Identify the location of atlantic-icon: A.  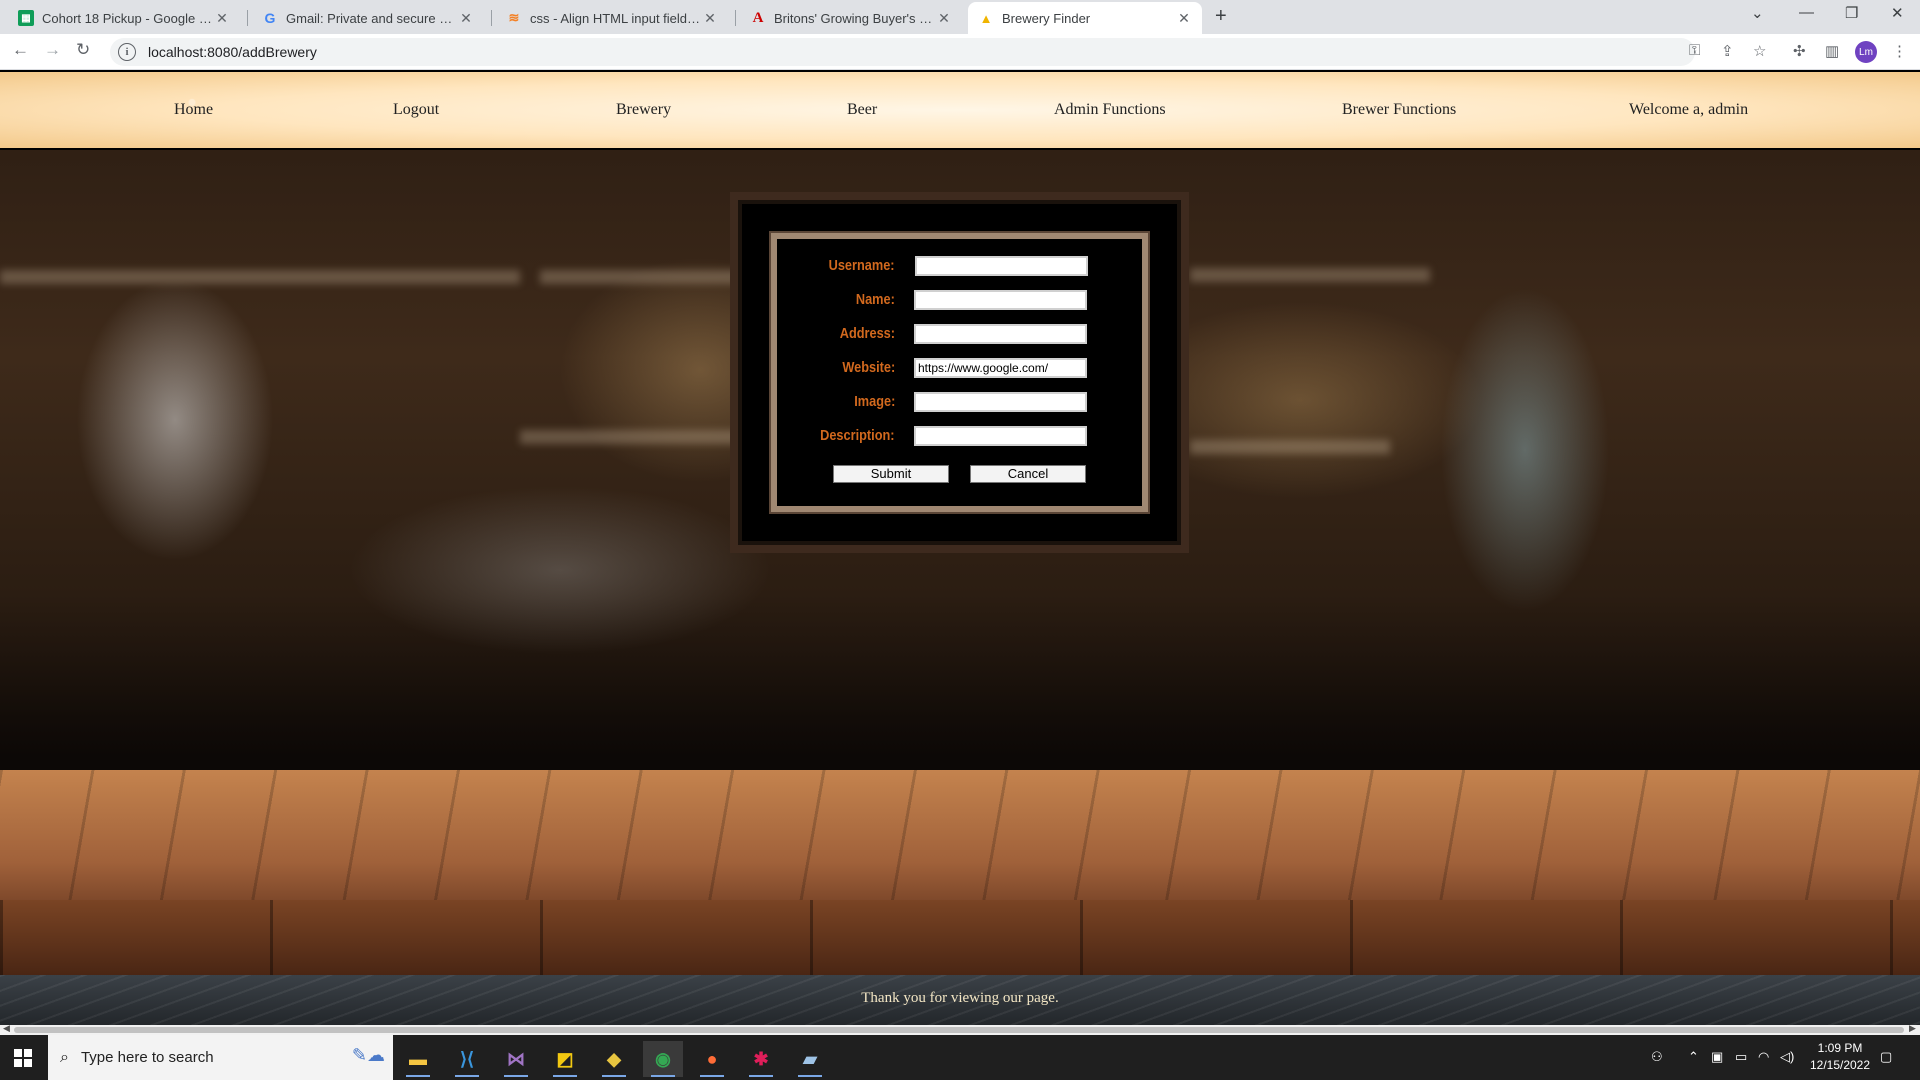
(758, 17).